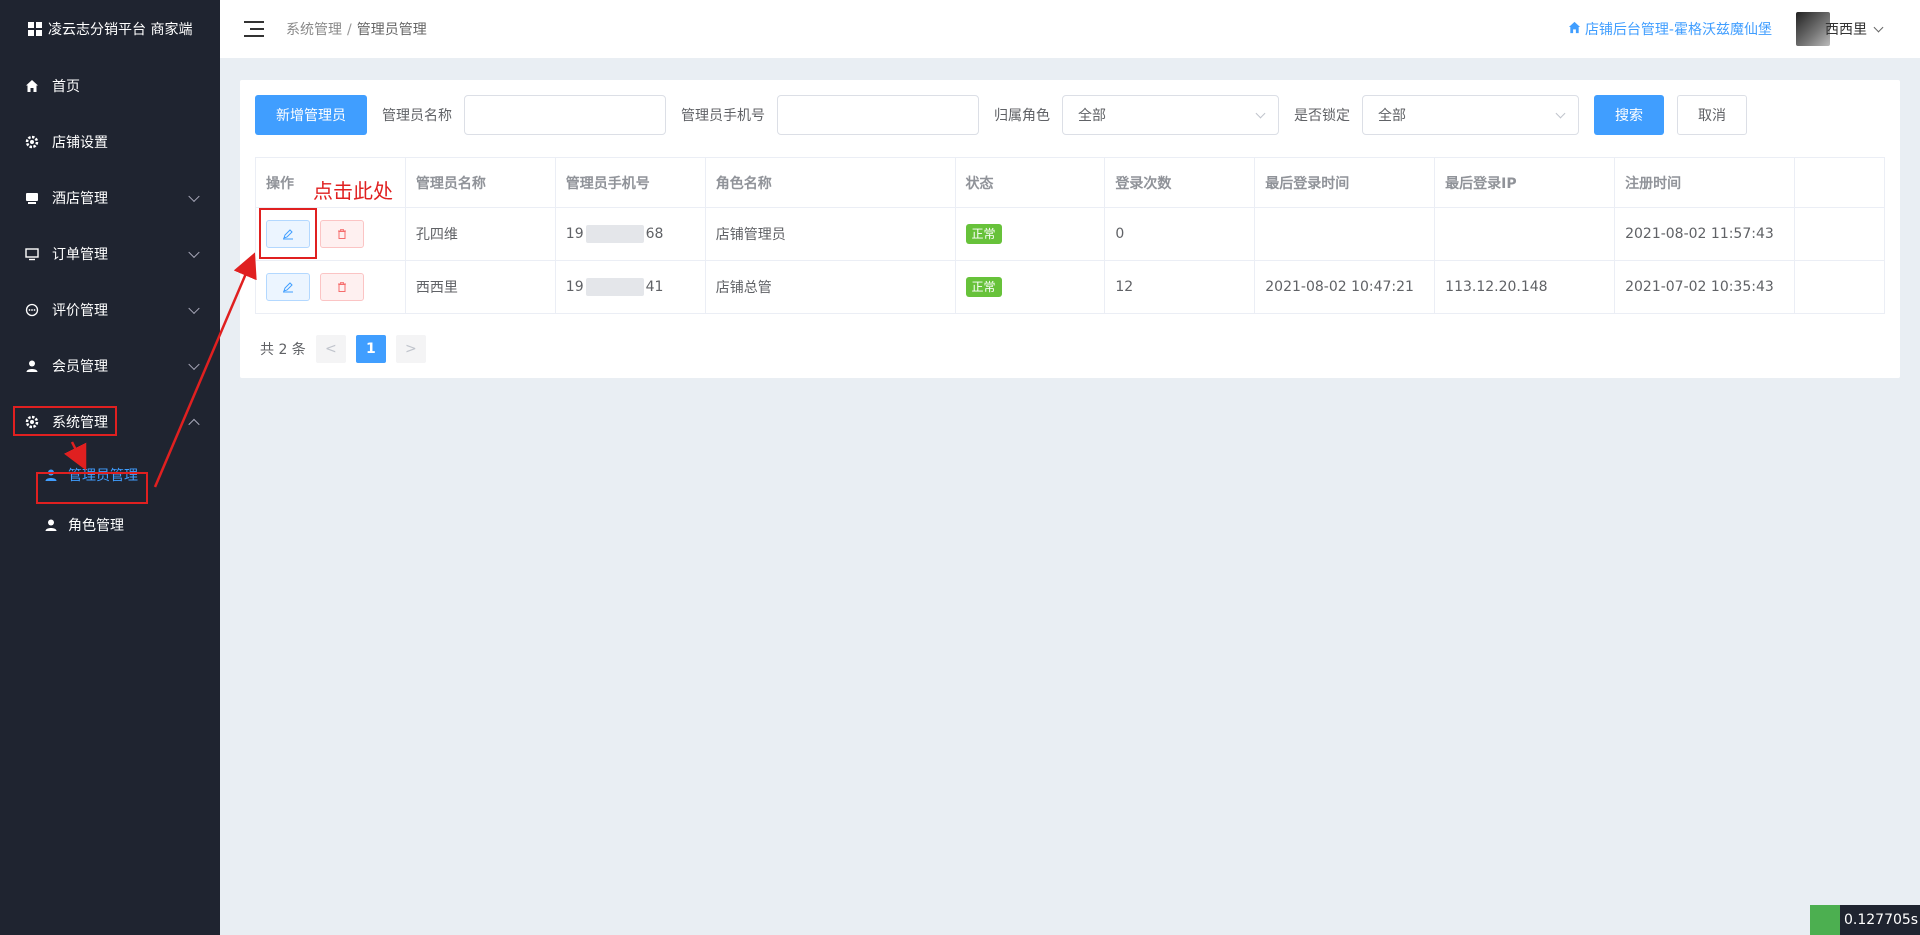 This screenshot has width=1920, height=935. I want to click on lock-select: 全部, so click(1470, 115).